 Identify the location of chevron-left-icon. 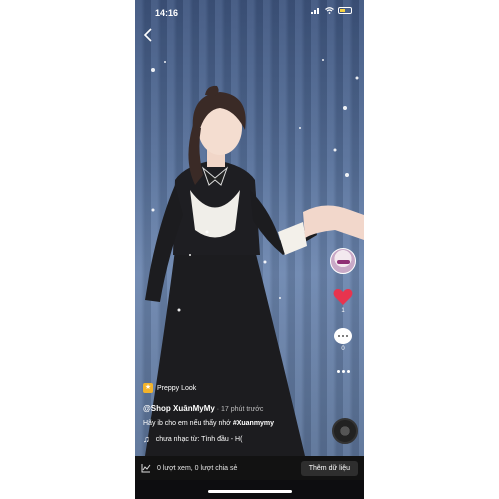
(147, 35).